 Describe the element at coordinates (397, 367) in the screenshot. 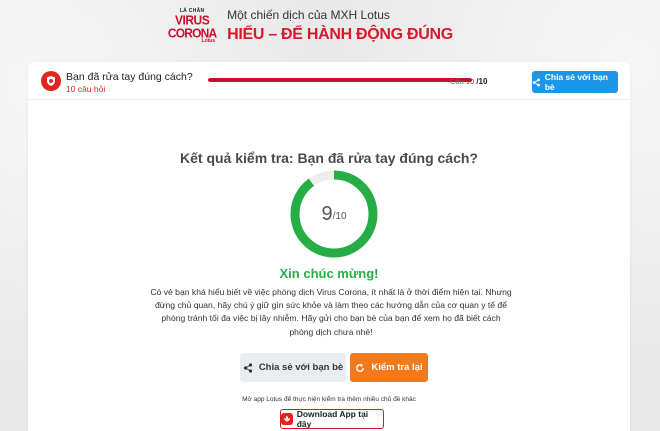

I see `retry-button-label: Kiểm tra lại` at that location.